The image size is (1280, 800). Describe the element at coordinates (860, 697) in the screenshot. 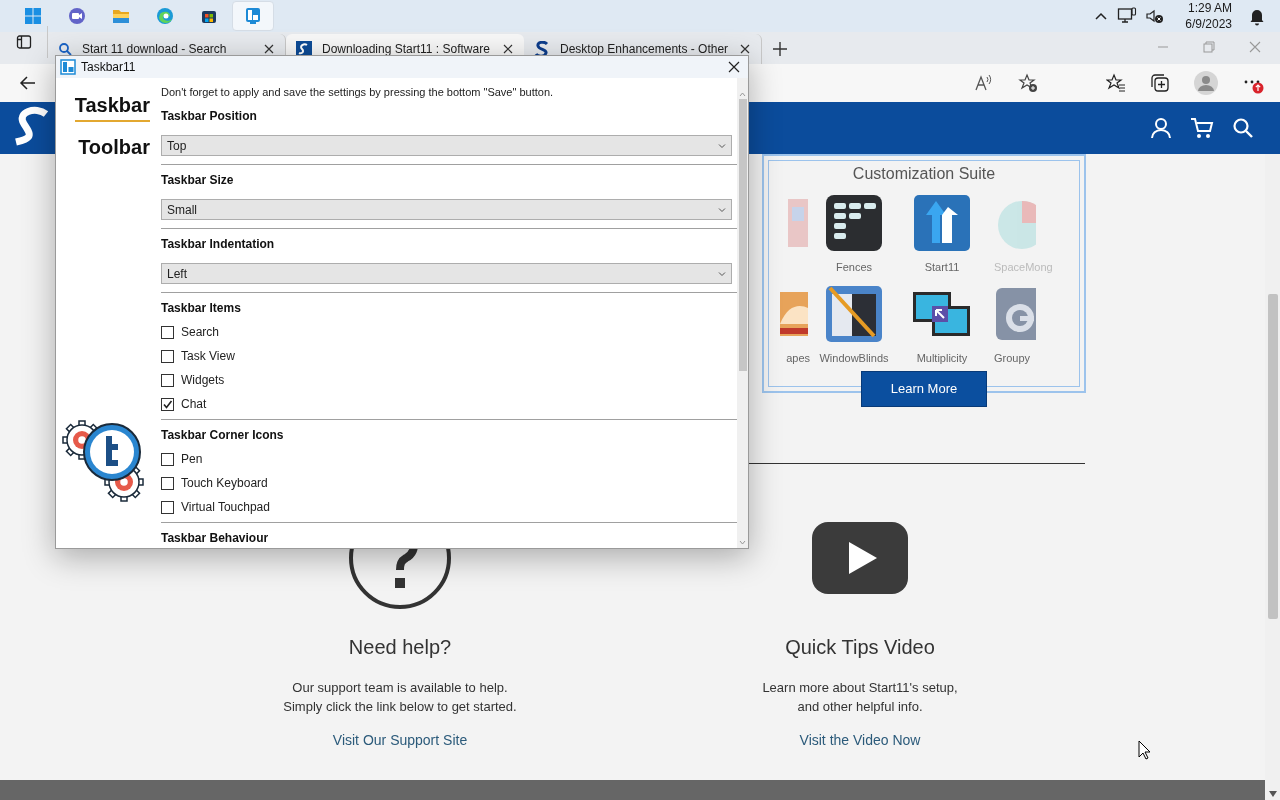

I see `panel-description: Learn more about Start11's setup, and other helpful info.` at that location.